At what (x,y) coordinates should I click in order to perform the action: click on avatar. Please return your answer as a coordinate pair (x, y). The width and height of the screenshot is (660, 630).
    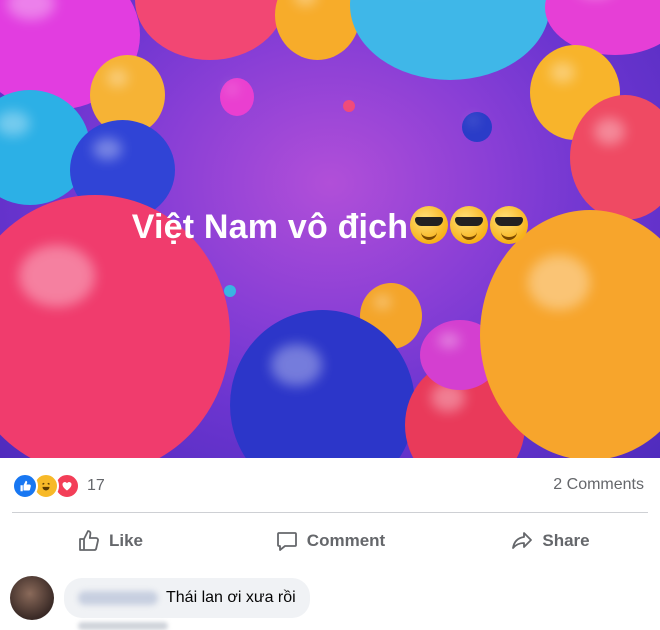
    Looking at the image, I should click on (32, 598).